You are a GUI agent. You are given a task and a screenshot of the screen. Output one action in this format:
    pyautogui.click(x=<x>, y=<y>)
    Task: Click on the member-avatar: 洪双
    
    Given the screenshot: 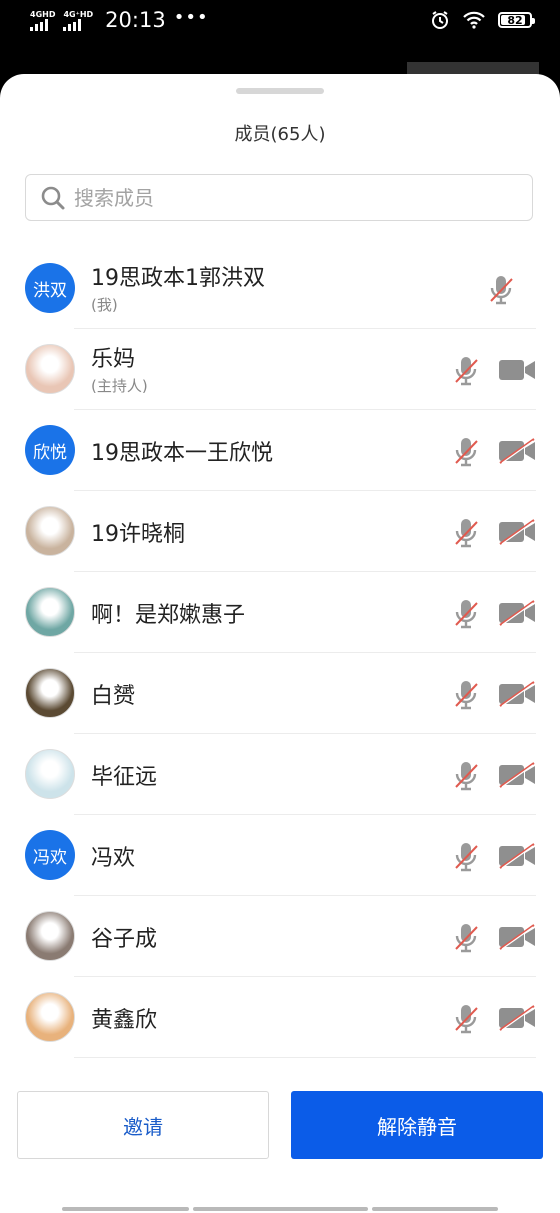 What is the action you would take?
    pyautogui.click(x=50, y=288)
    